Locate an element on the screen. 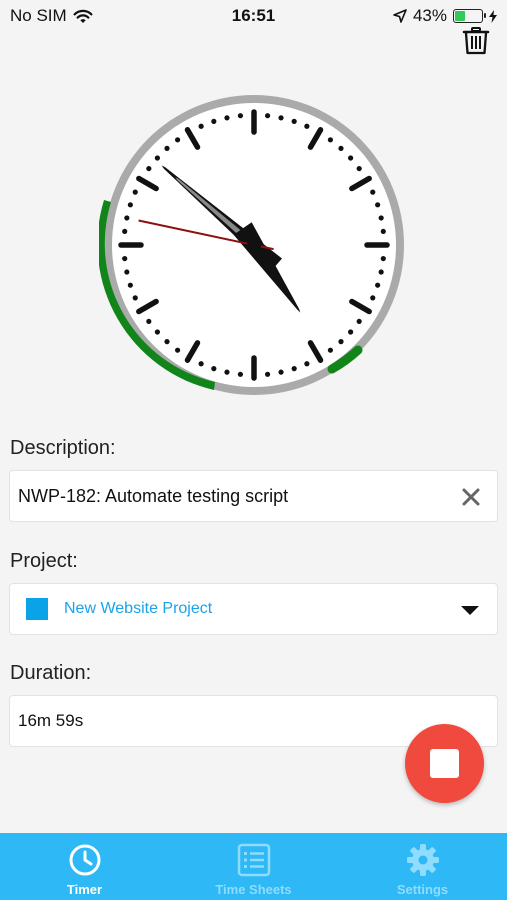  project-label: Project: is located at coordinates (44, 561).